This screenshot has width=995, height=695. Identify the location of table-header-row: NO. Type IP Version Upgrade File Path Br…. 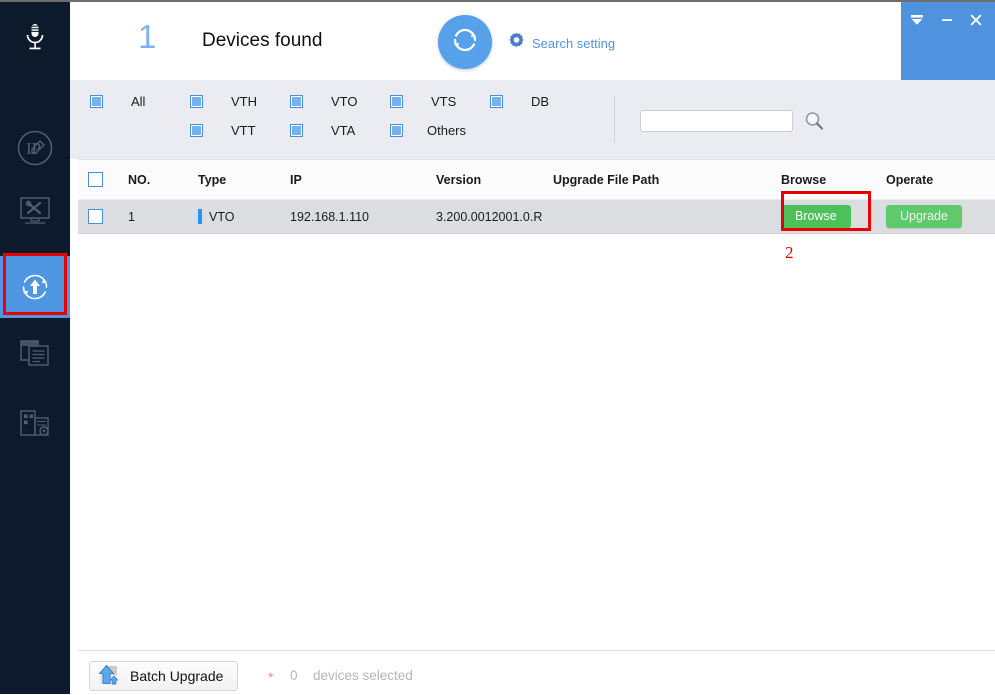
(536, 180).